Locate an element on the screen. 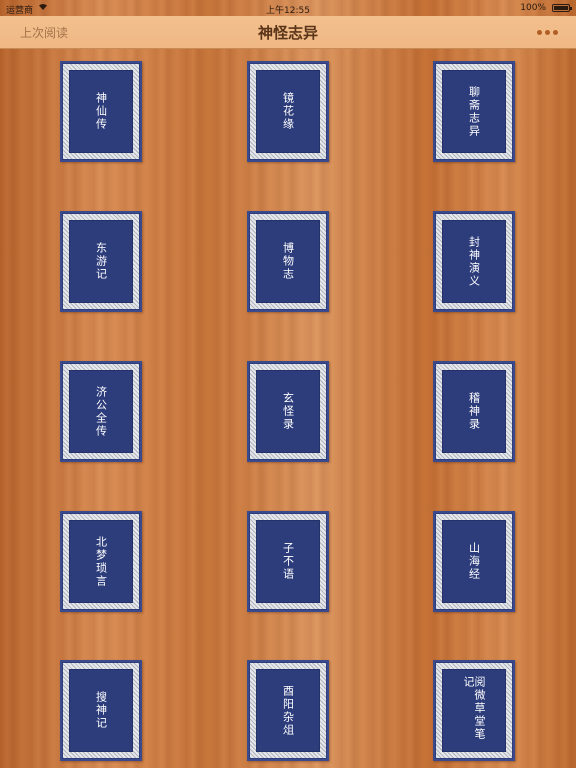 This screenshot has width=576, height=768. book-title: 东游记 is located at coordinates (101, 261).